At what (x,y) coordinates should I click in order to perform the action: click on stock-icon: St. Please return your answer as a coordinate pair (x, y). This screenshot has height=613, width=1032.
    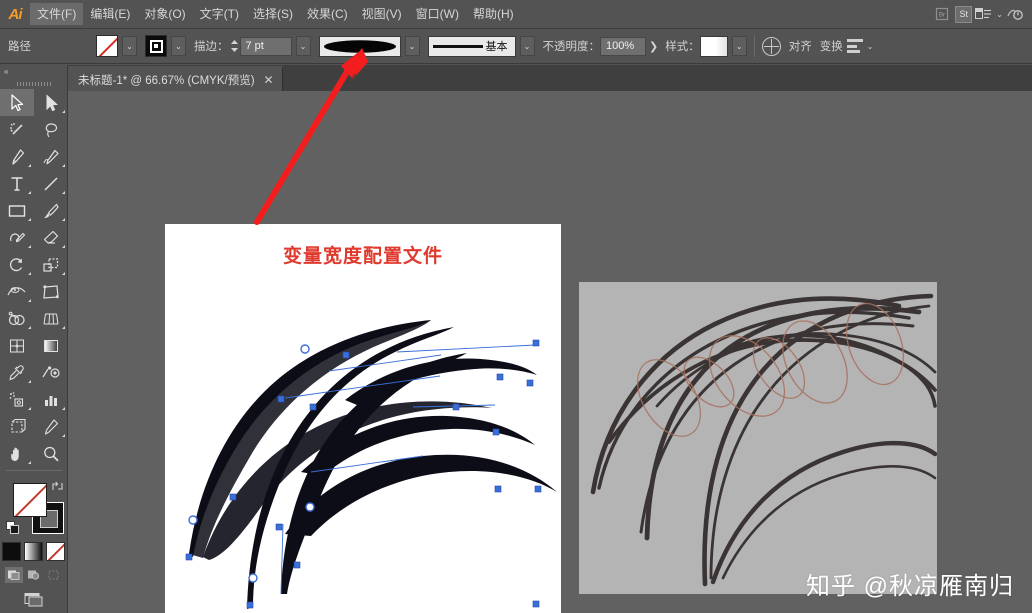
    Looking at the image, I should click on (964, 14).